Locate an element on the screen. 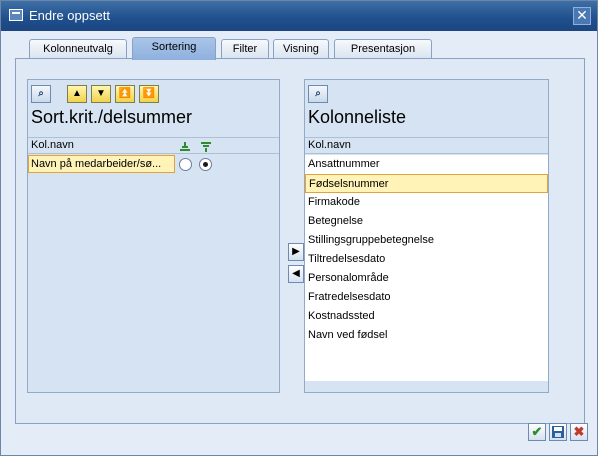 The height and width of the screenshot is (456, 598). column-list-title: Kolonneliste is located at coordinates (357, 117).